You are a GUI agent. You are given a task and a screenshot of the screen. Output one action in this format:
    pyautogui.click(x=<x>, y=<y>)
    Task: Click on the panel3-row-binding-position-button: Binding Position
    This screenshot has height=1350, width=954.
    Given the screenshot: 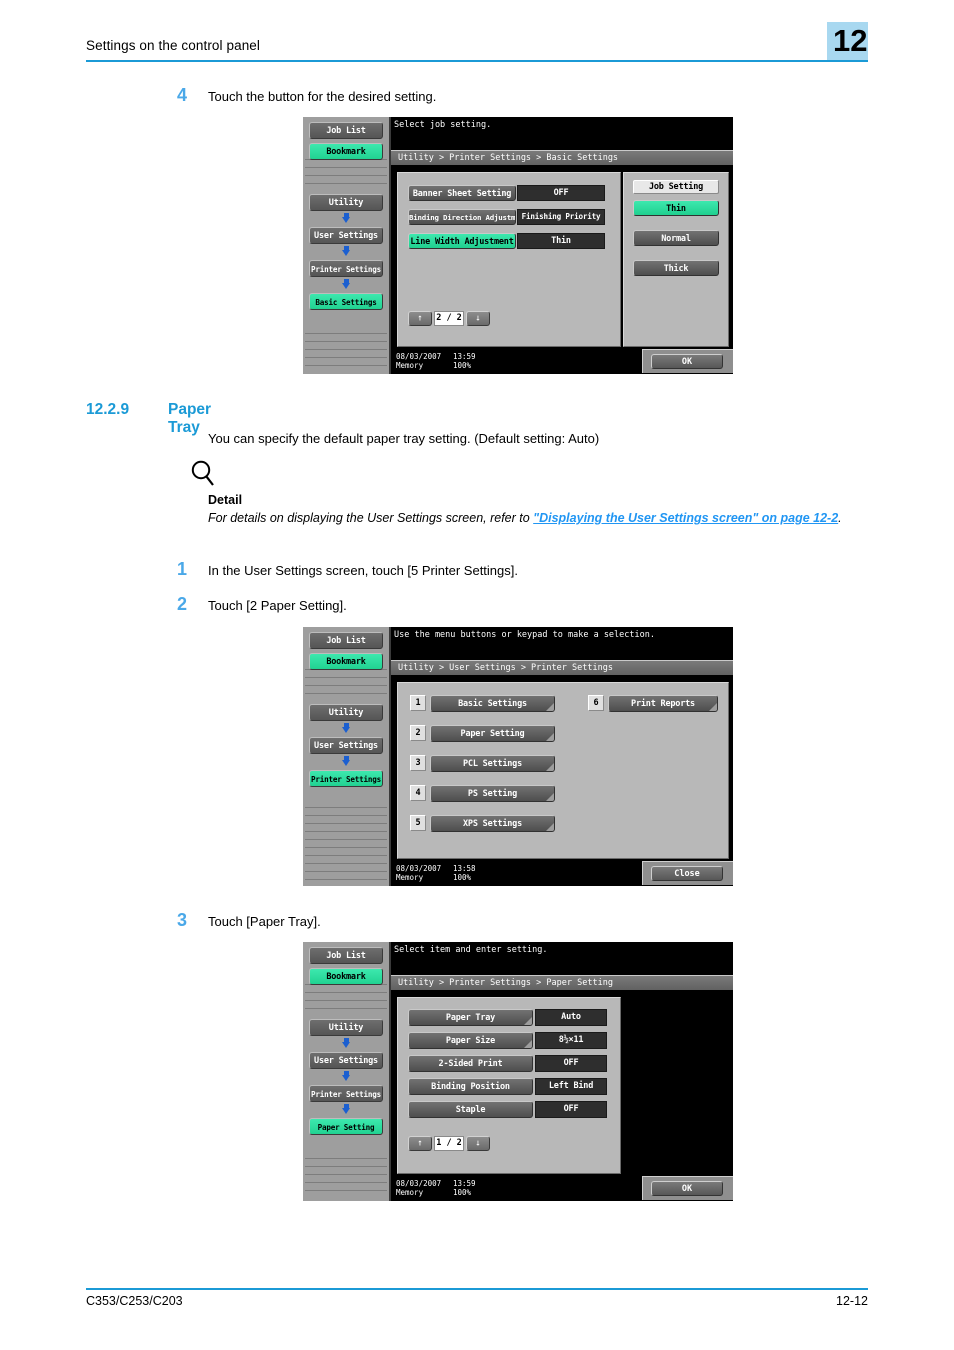 What is the action you would take?
    pyautogui.click(x=470, y=1086)
    